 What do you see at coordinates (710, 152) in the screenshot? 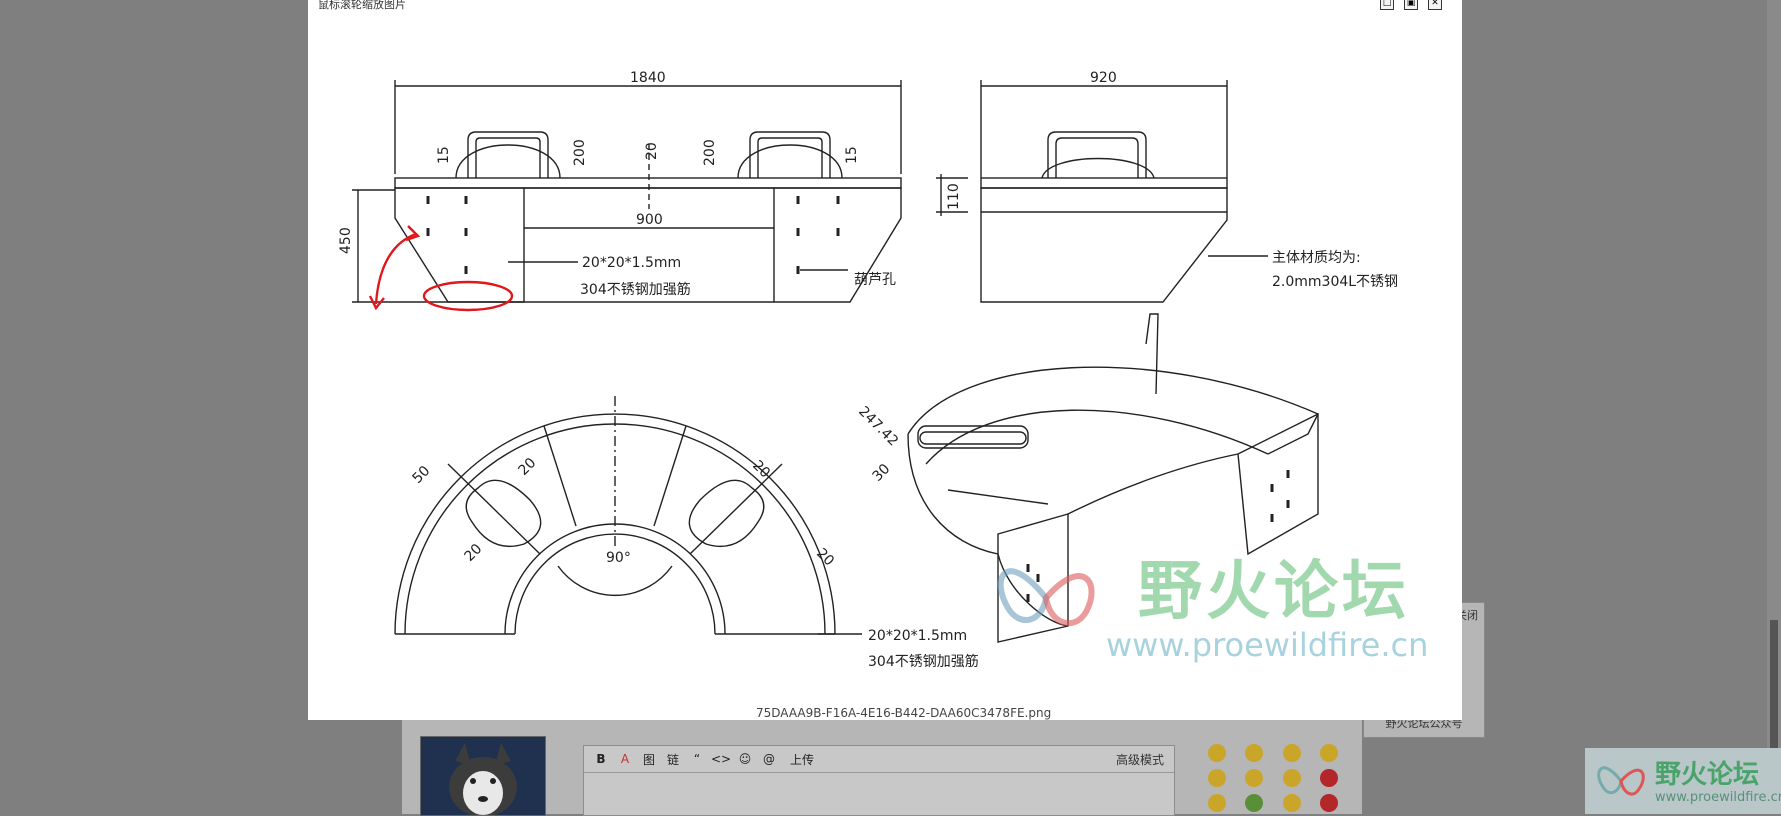
I see `dim-200-right: 200` at bounding box center [710, 152].